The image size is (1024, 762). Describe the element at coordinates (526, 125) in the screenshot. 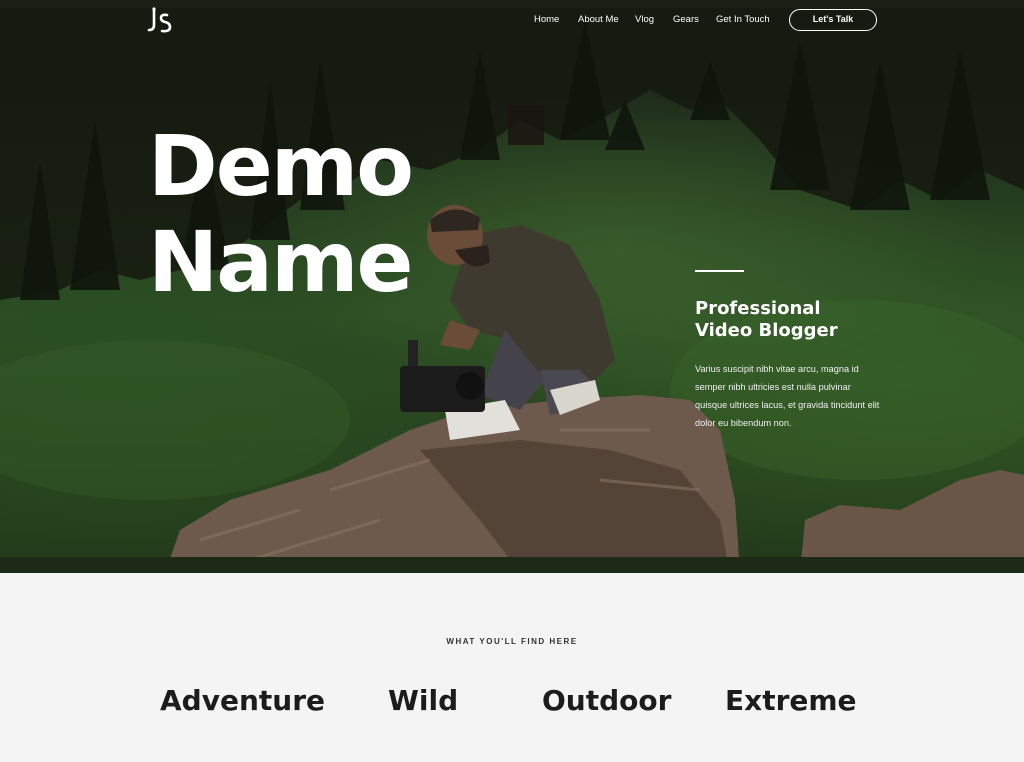

I see `cabin` at that location.